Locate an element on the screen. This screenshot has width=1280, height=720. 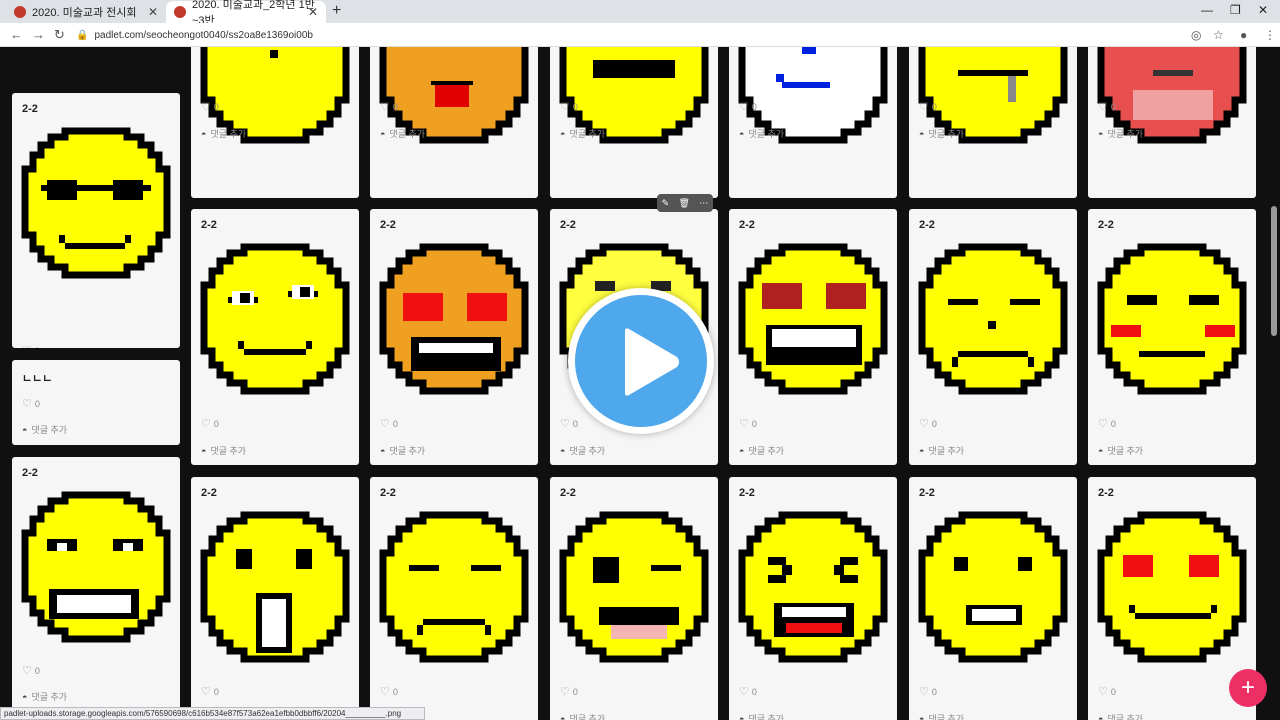
forward-icon: → is located at coordinates (38, 34).